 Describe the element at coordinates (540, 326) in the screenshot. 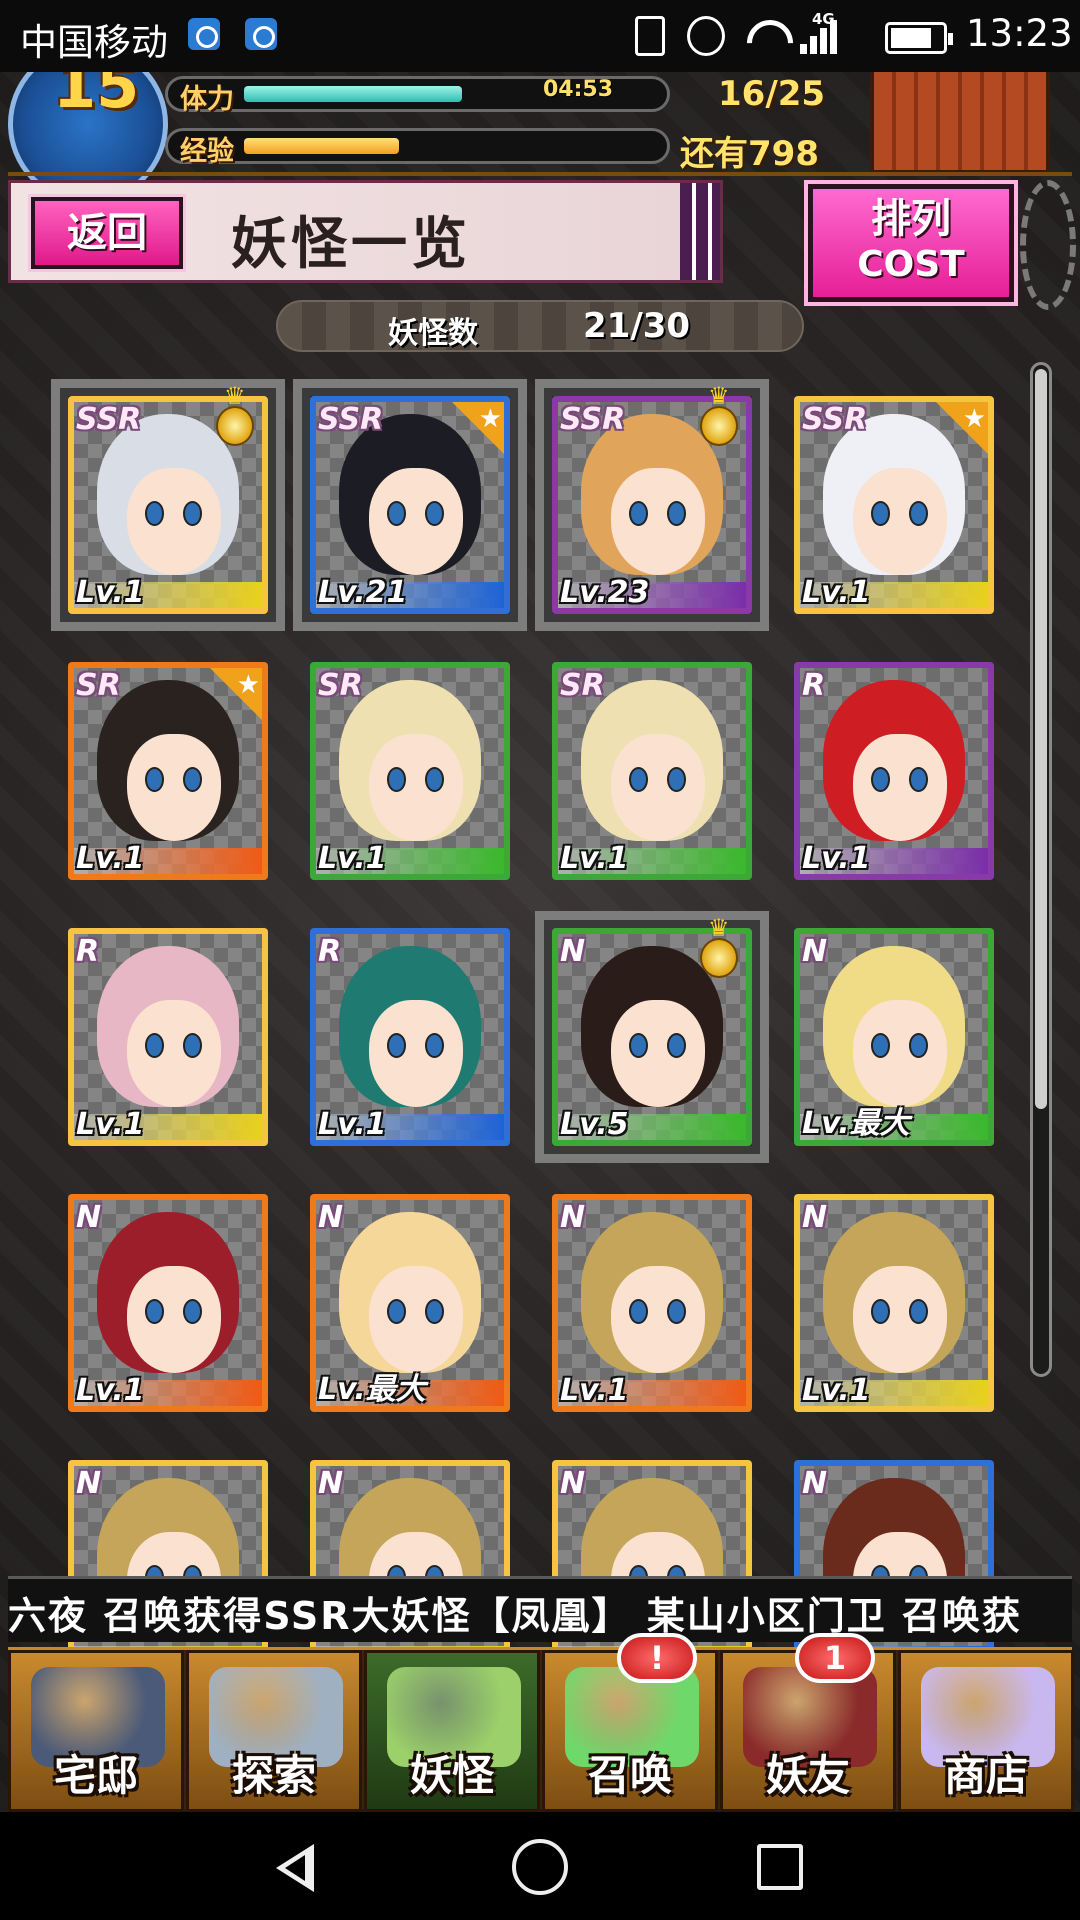

I see `yokai-count-bar: 妖怪数 21/30` at that location.